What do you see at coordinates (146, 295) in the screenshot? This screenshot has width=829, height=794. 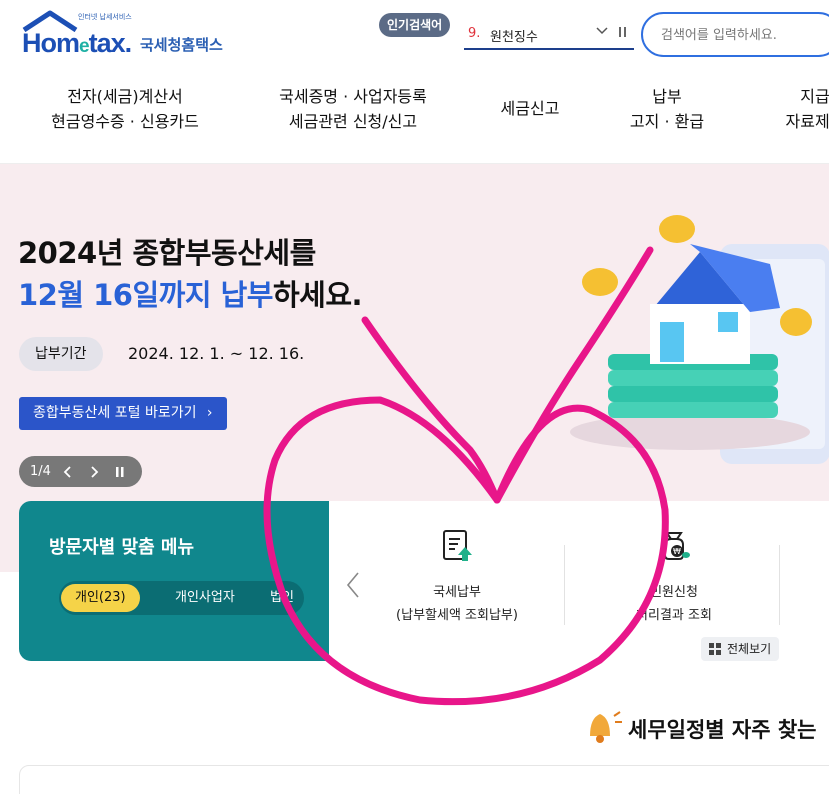 I see `headline-deadline: 12월 16일까지 납부` at bounding box center [146, 295].